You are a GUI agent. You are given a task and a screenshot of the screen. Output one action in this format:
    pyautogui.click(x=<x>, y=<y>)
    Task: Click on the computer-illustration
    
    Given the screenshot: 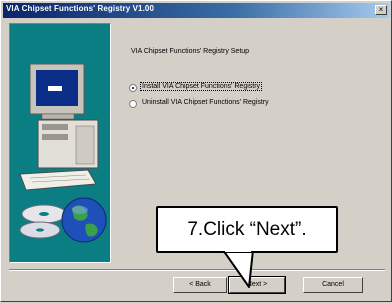 What is the action you would take?
    pyautogui.click(x=63, y=153)
    